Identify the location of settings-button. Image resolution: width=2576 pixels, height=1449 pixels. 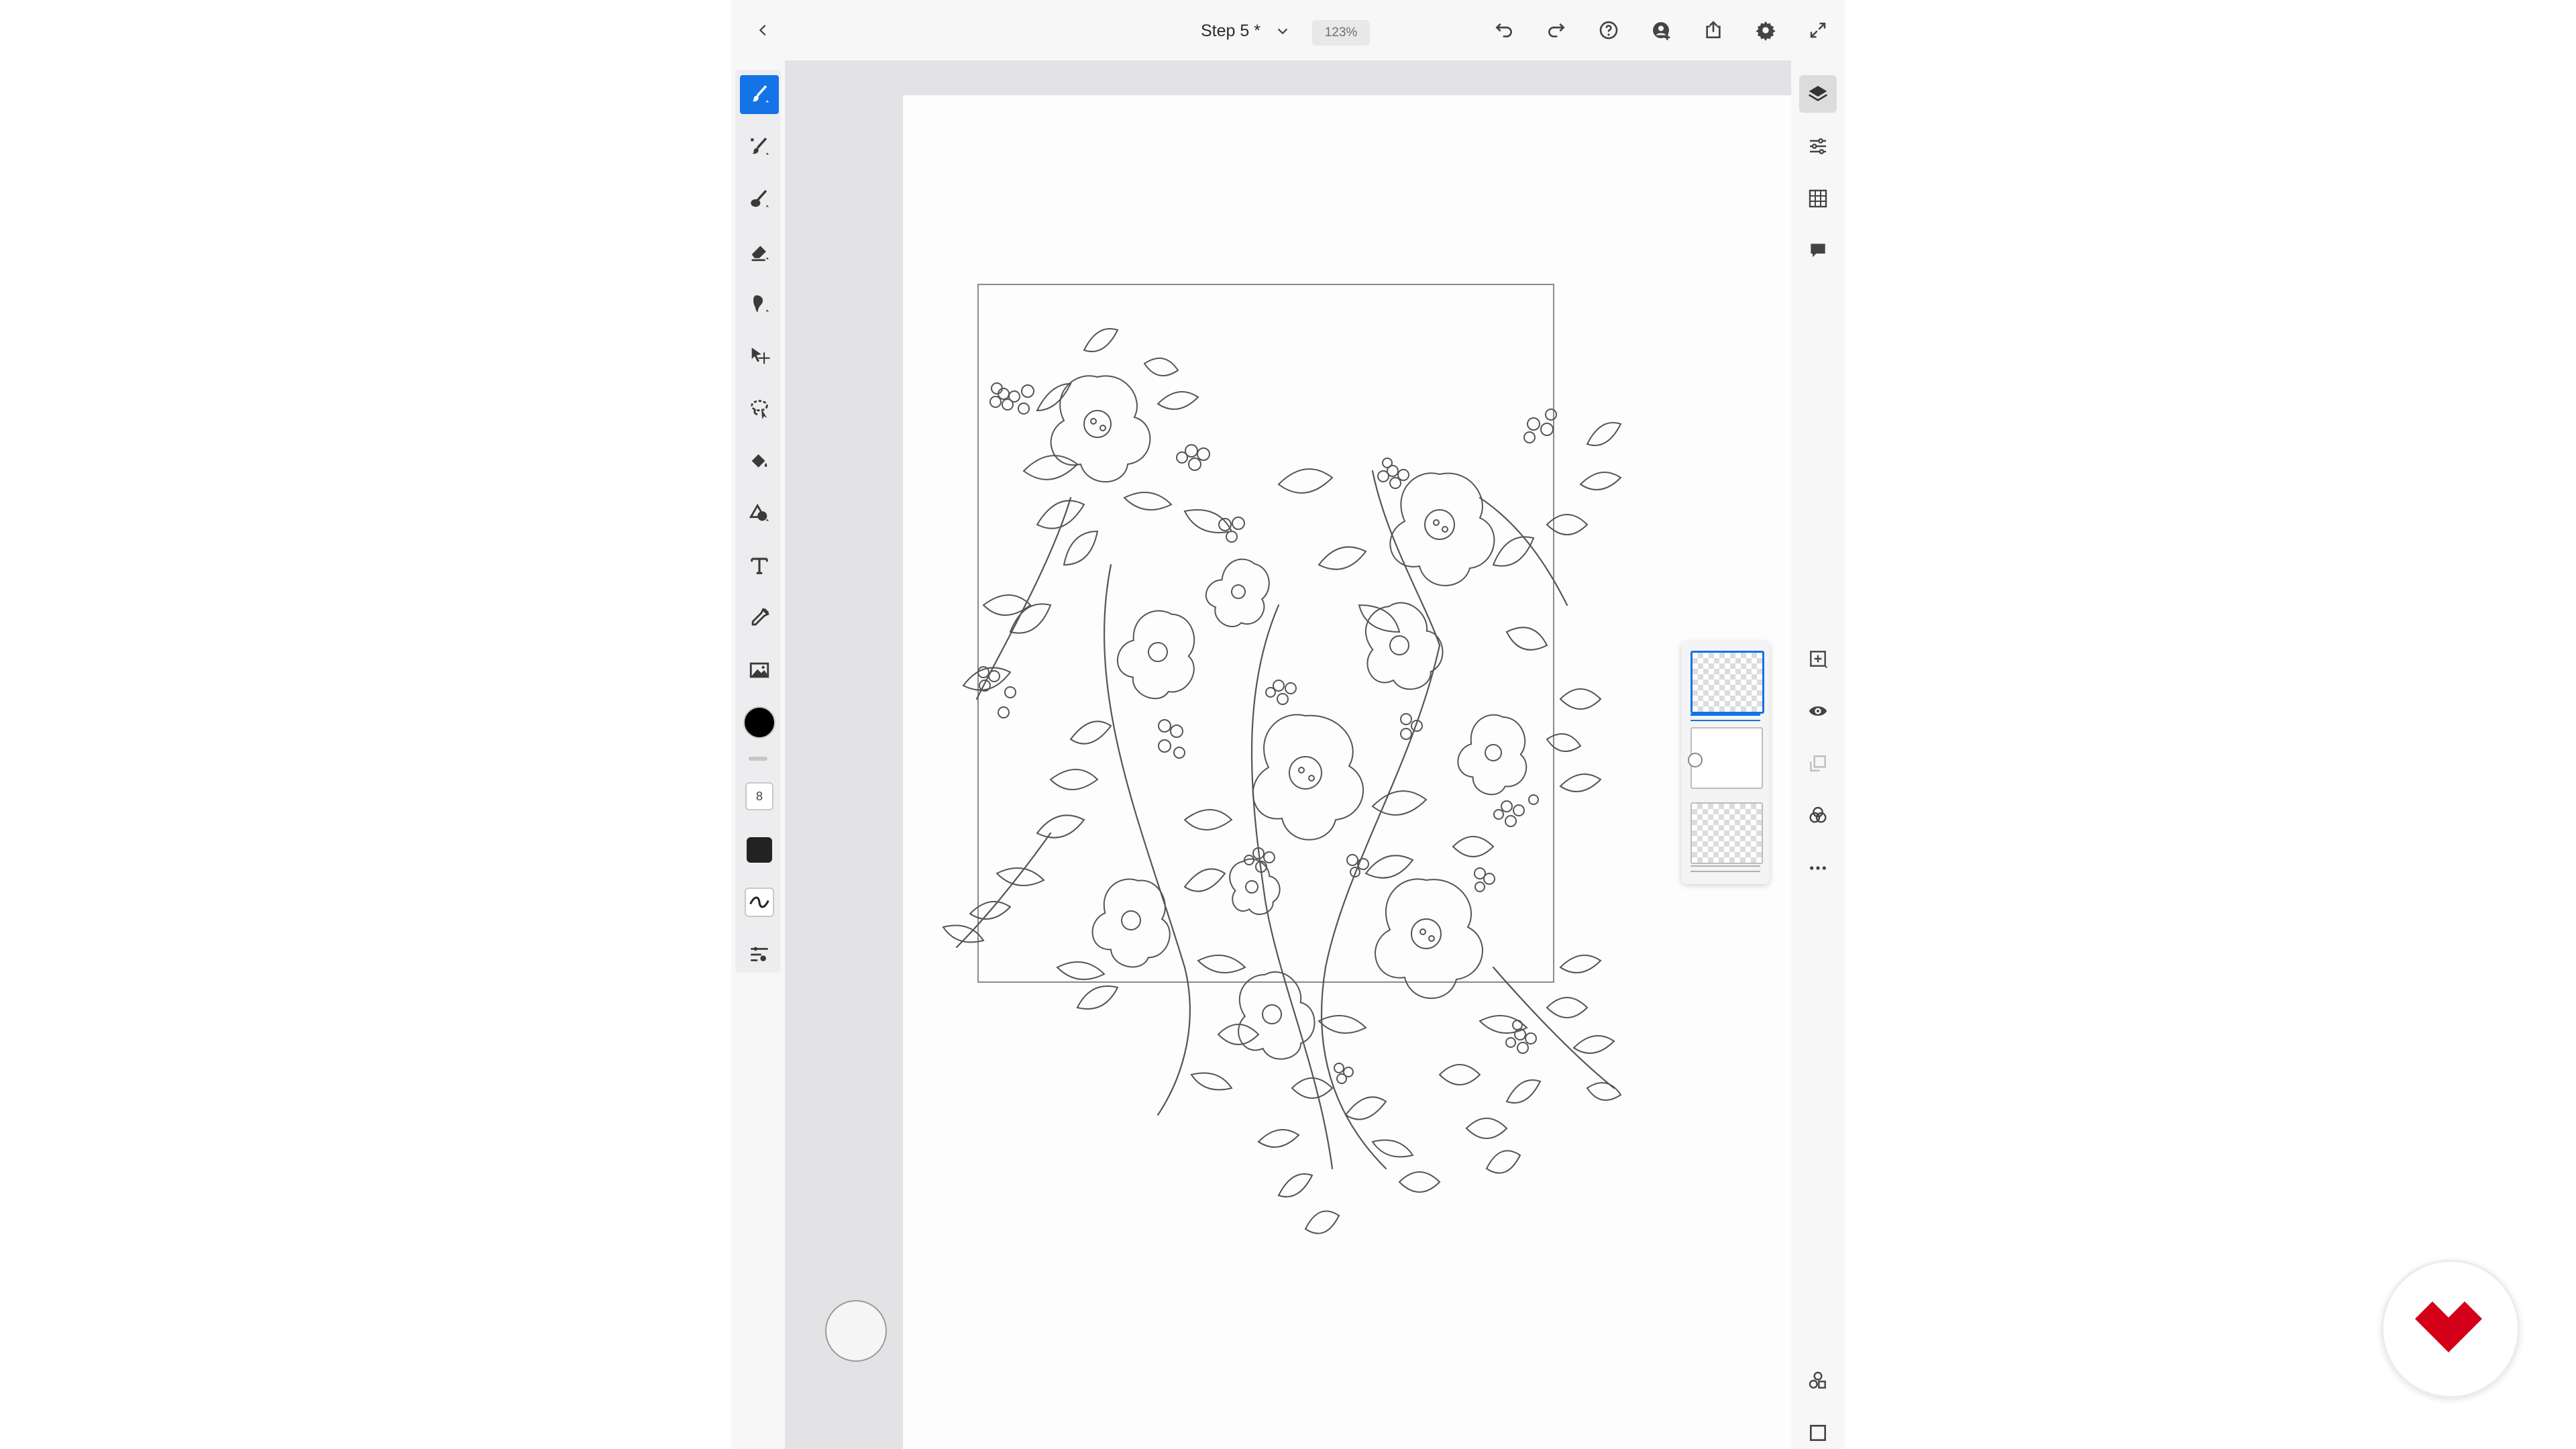
(1765, 30).